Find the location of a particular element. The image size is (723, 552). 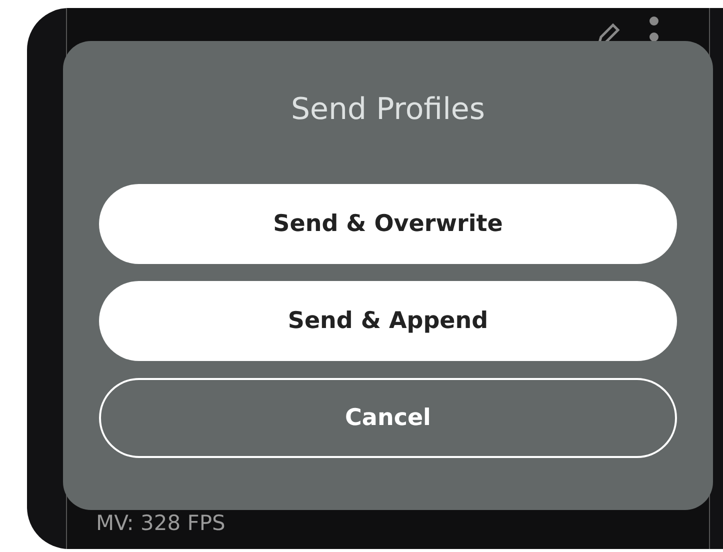

fps-status: MV: 328 FPS is located at coordinates (161, 523).